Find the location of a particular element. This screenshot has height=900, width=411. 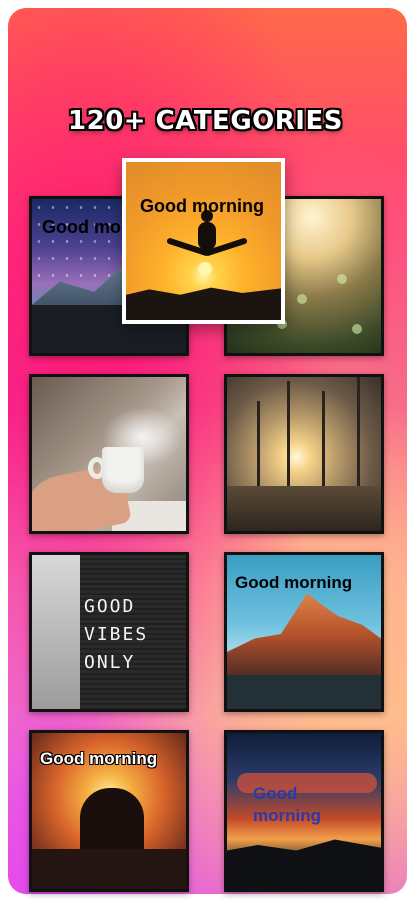

ground-shape is located at coordinates (109, 869).